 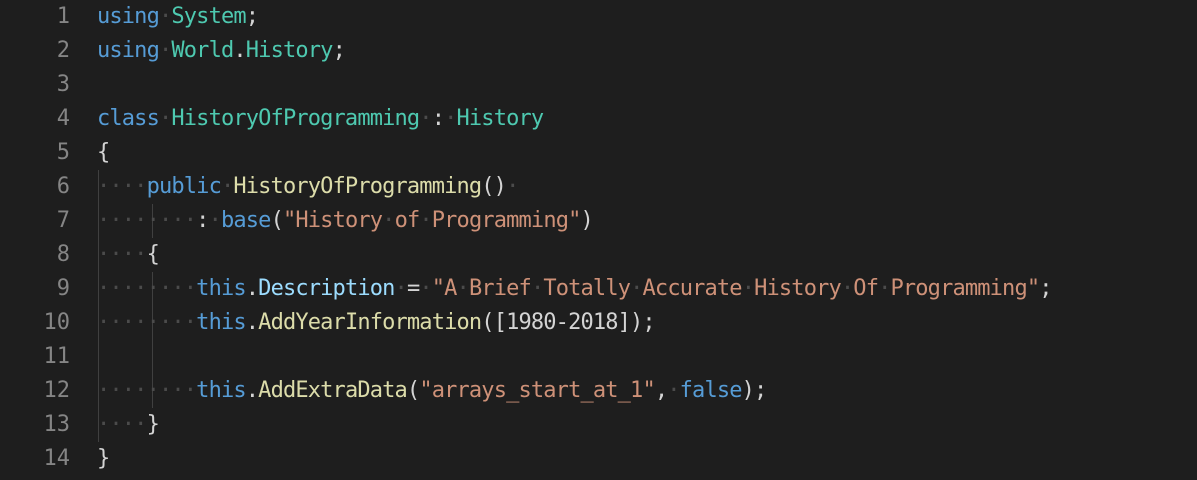 I want to click on code-token: of, so click(x=407, y=220).